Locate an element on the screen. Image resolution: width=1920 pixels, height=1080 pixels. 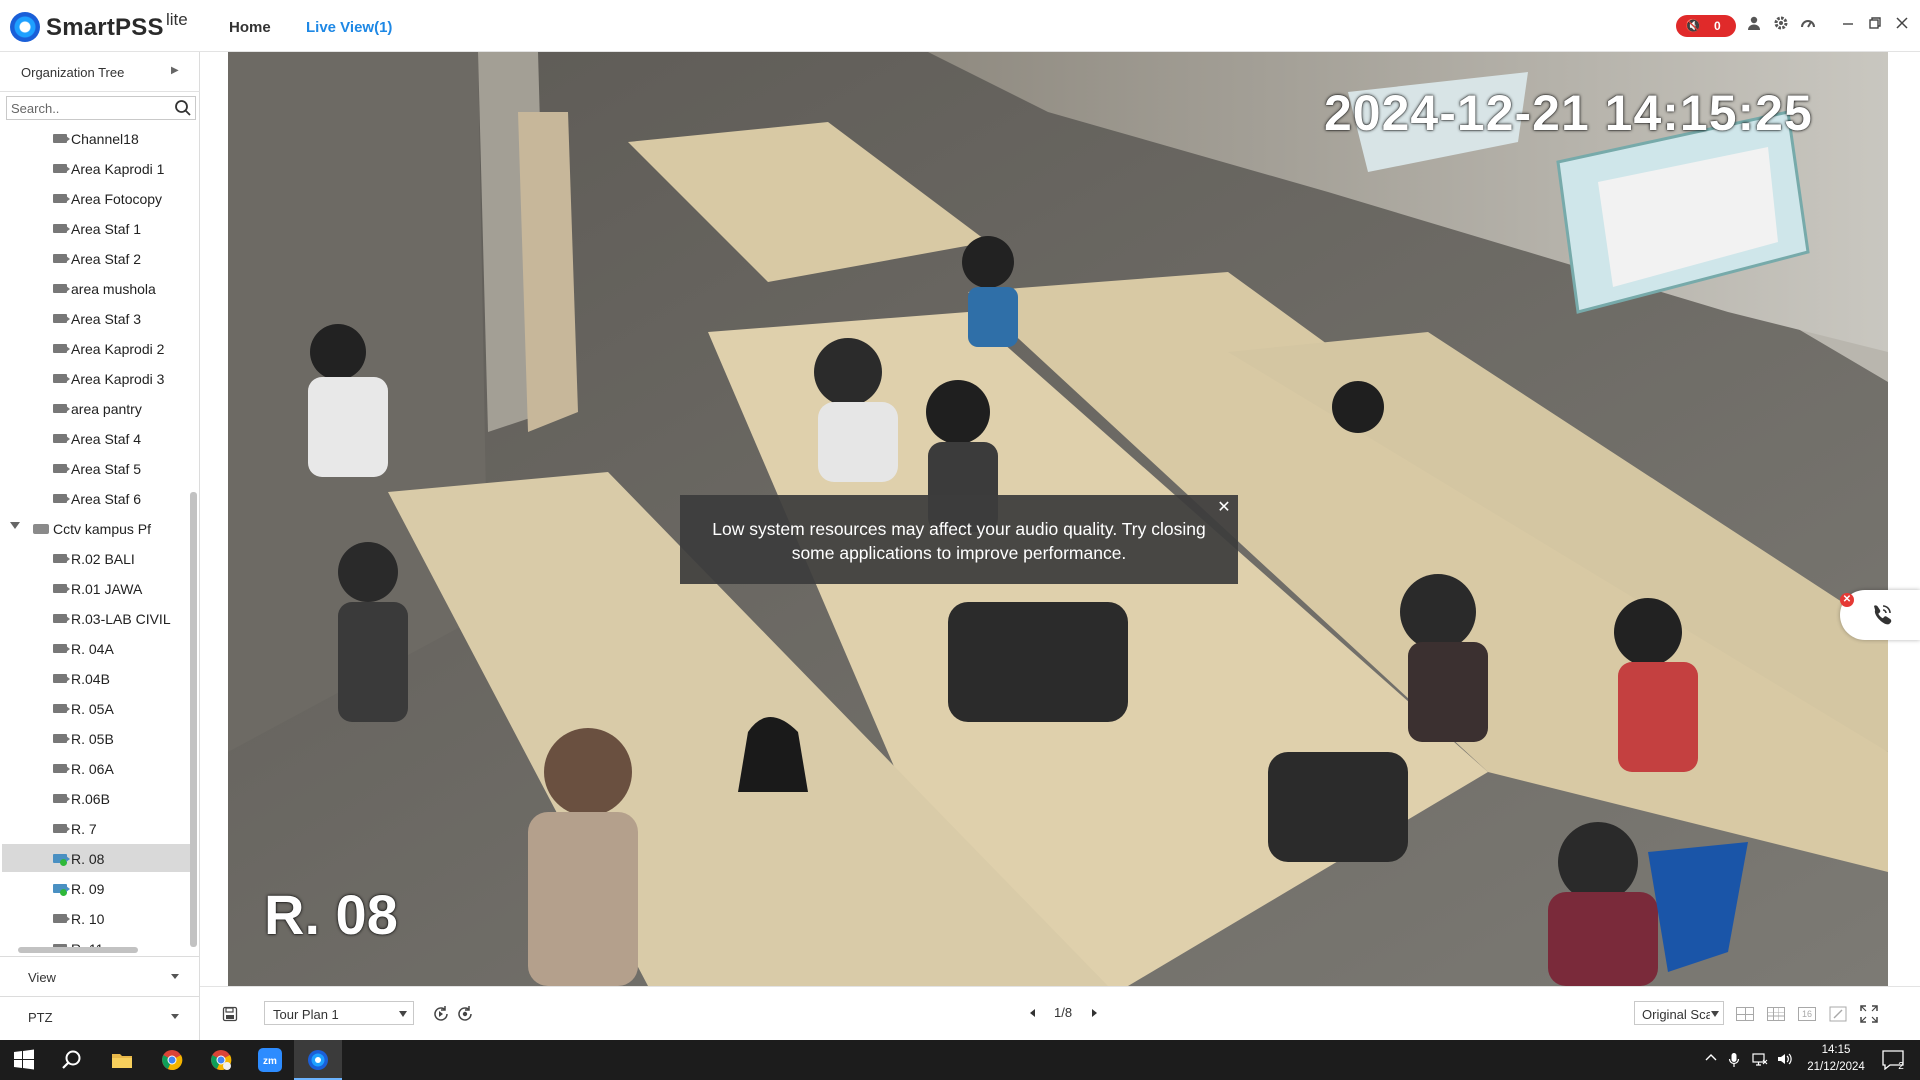
gear-icon is located at coordinates (1781, 26).